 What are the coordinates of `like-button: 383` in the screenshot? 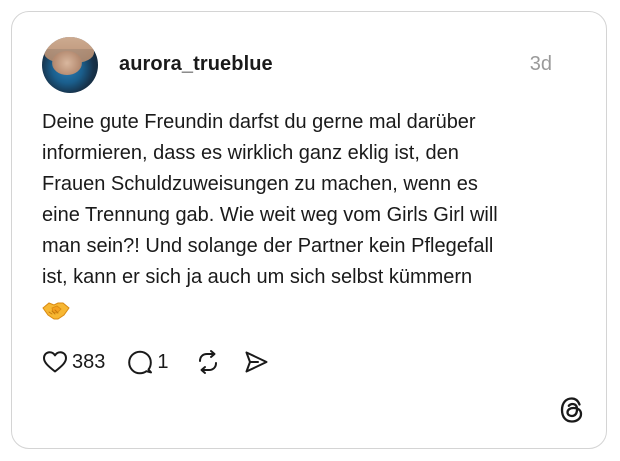 It's located at (73, 362).